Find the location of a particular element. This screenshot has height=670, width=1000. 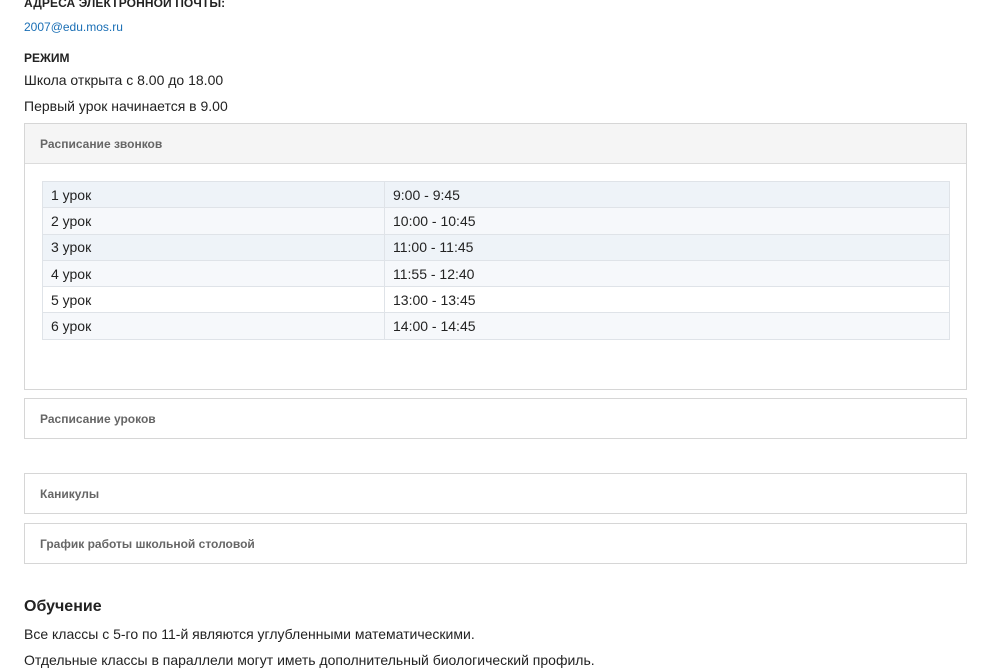

time-cell: 10:00 - 10:45 is located at coordinates (667, 221).